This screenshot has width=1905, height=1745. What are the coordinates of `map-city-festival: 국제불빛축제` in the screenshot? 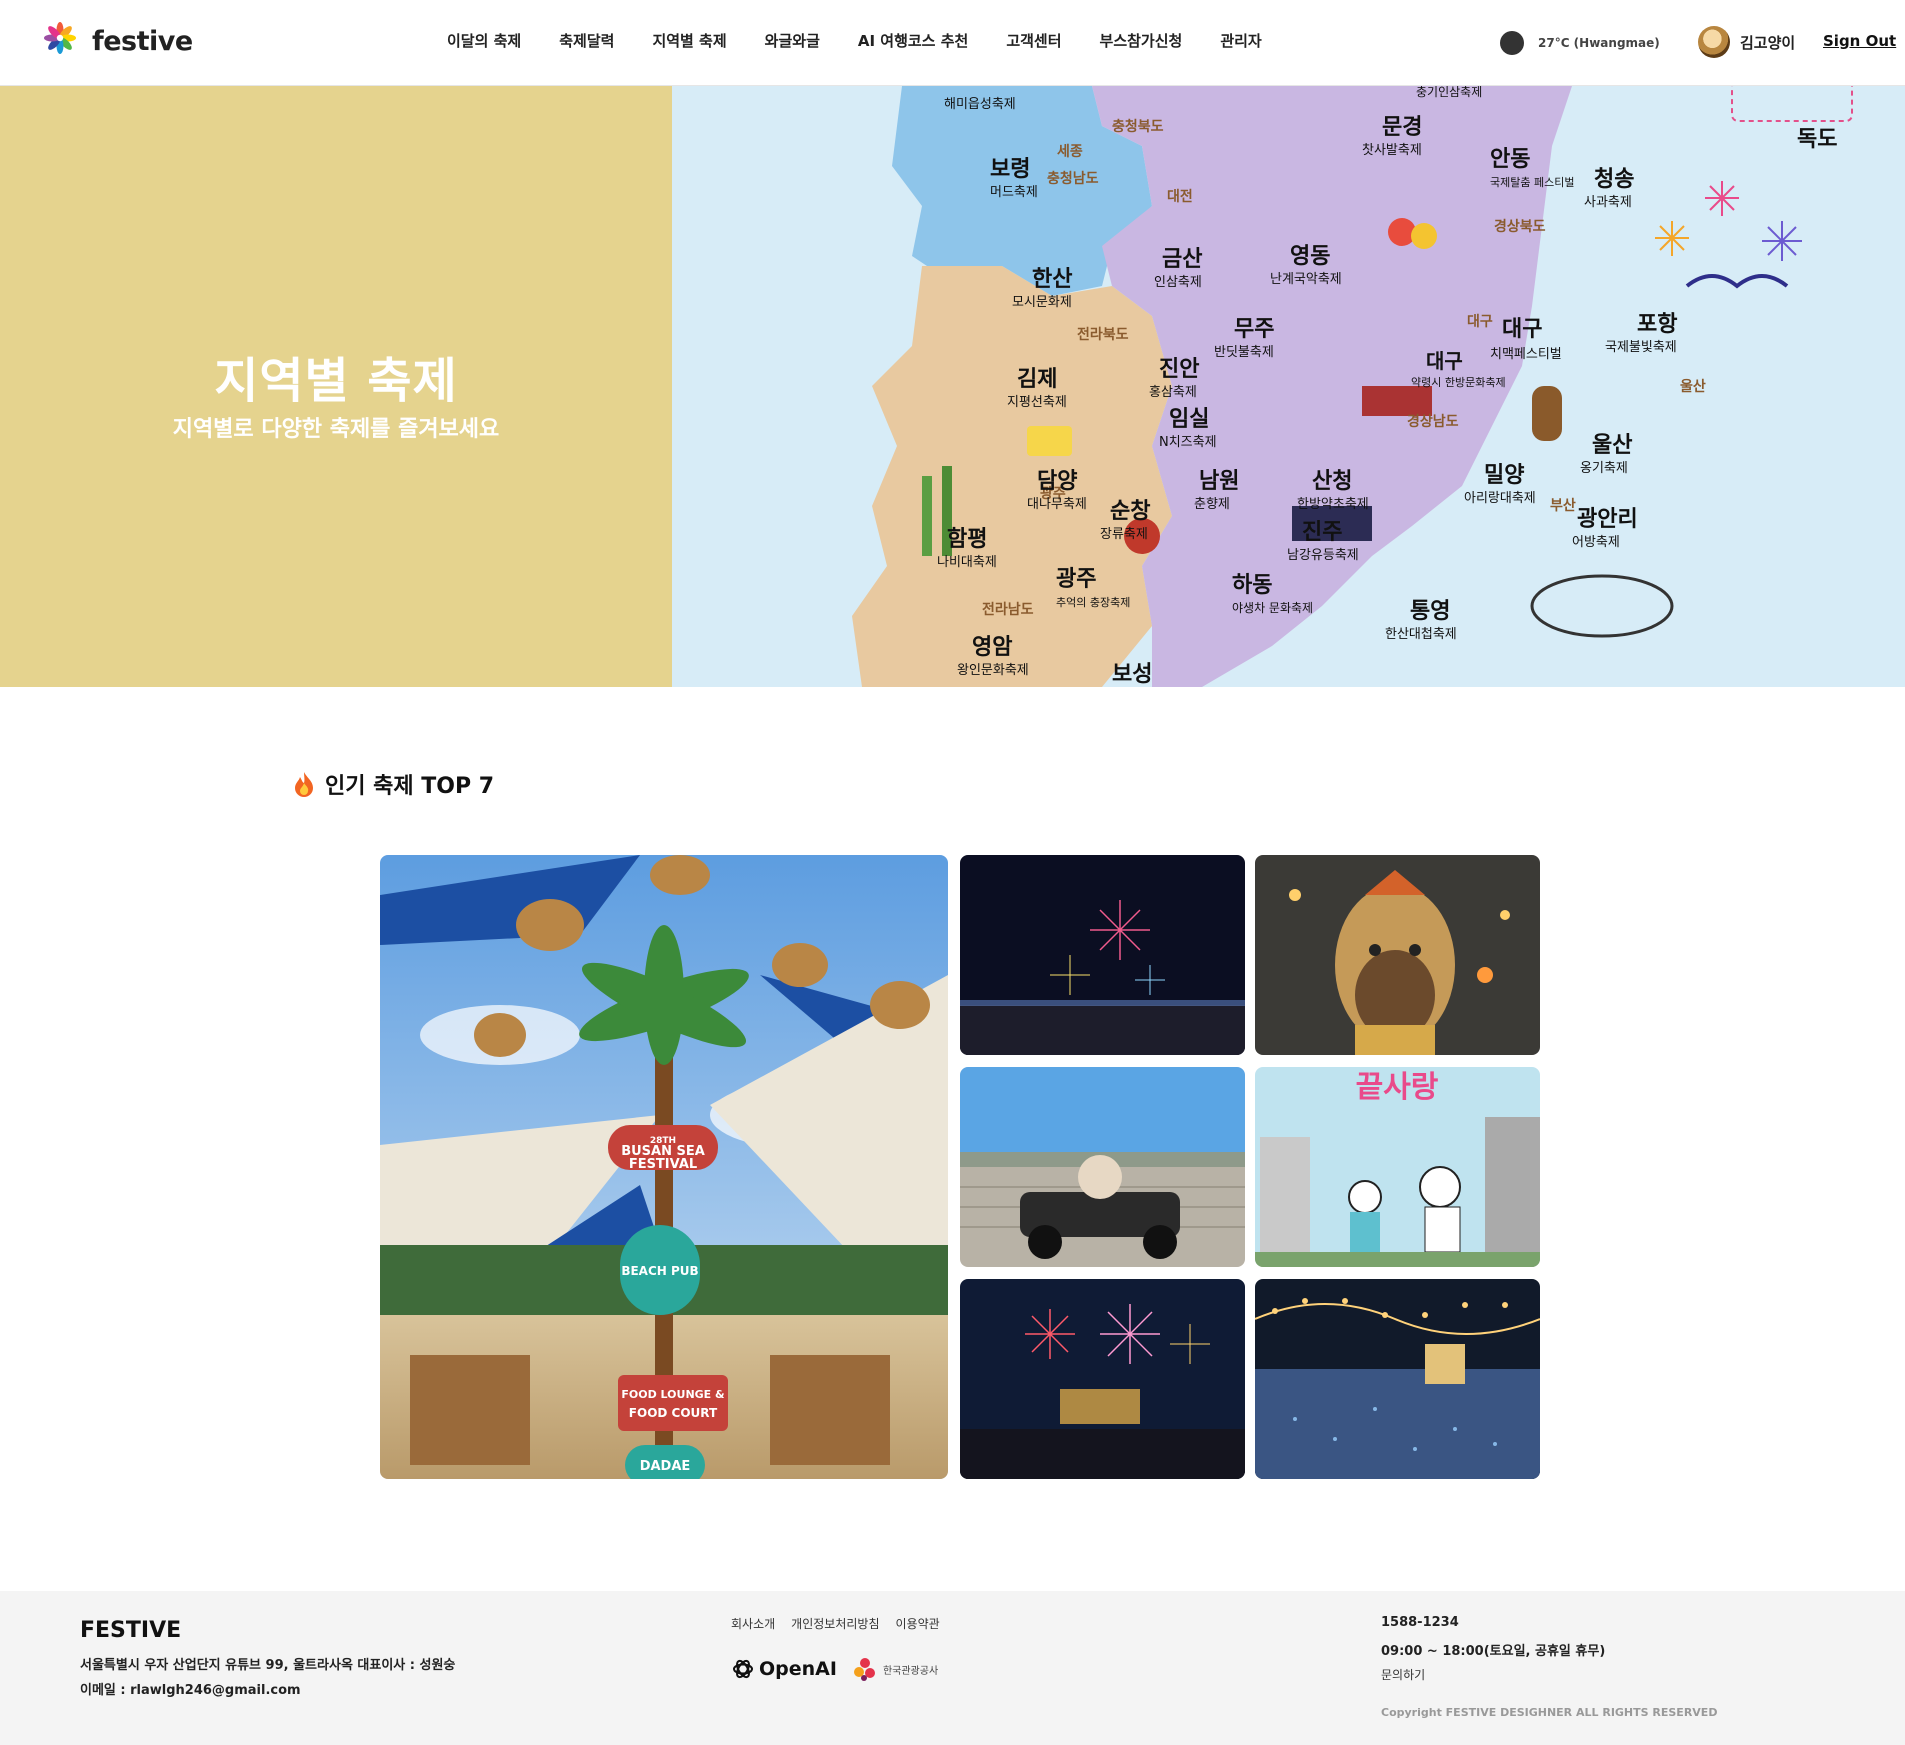 It's located at (1641, 347).